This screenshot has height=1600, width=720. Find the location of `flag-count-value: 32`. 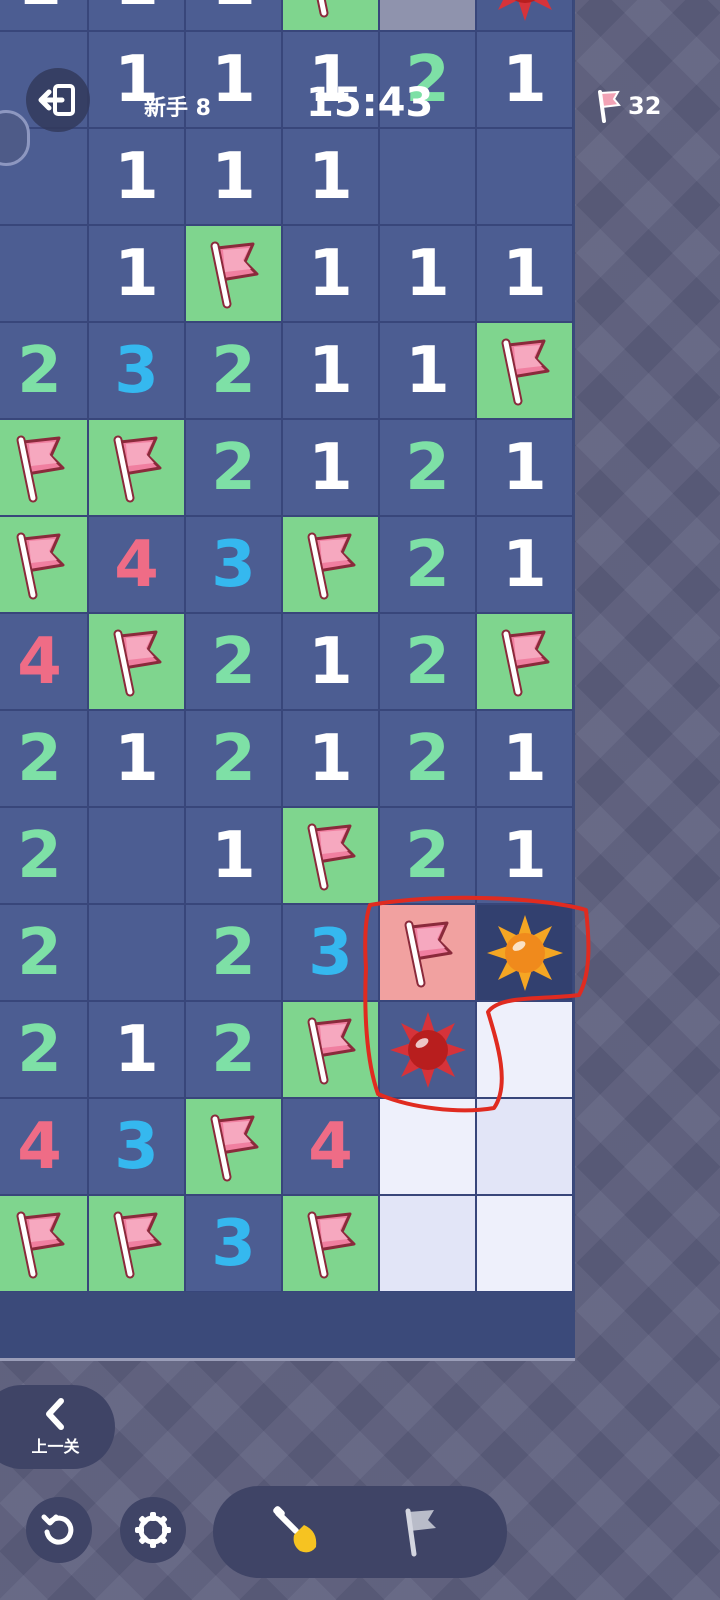

flag-count-value: 32 is located at coordinates (645, 106).